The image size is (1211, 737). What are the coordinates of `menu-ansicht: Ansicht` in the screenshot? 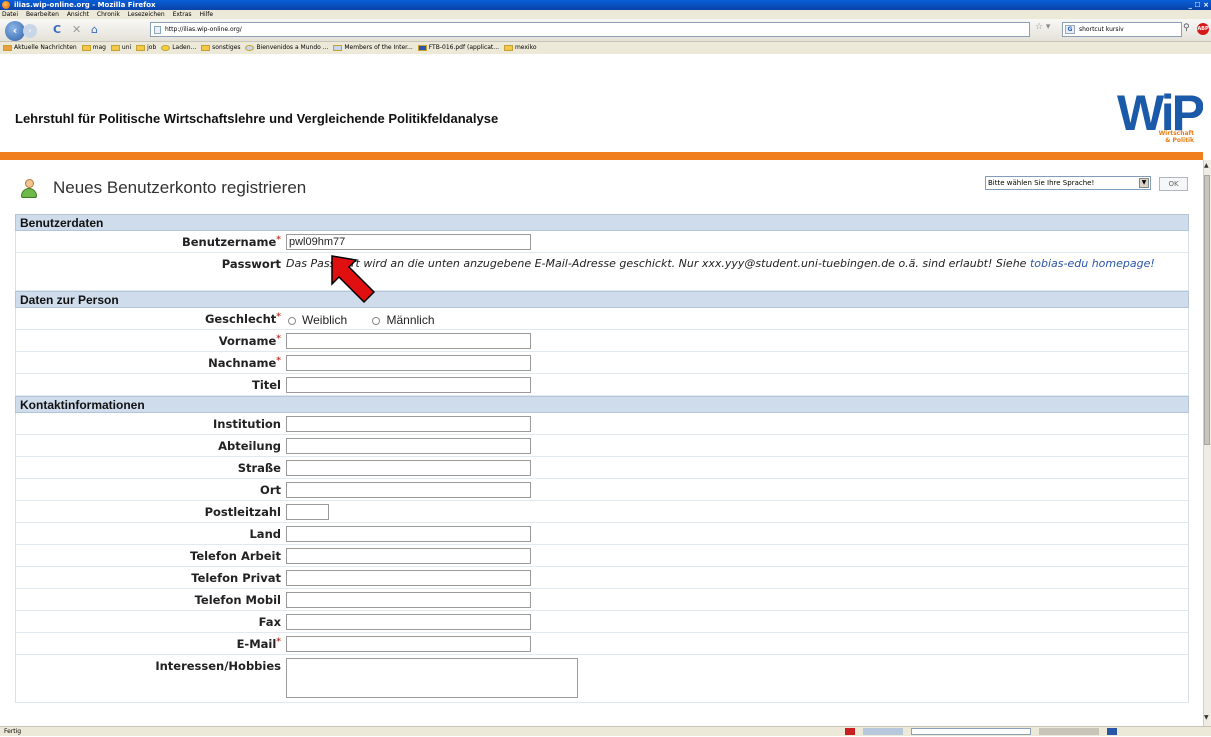 It's located at (78, 14).